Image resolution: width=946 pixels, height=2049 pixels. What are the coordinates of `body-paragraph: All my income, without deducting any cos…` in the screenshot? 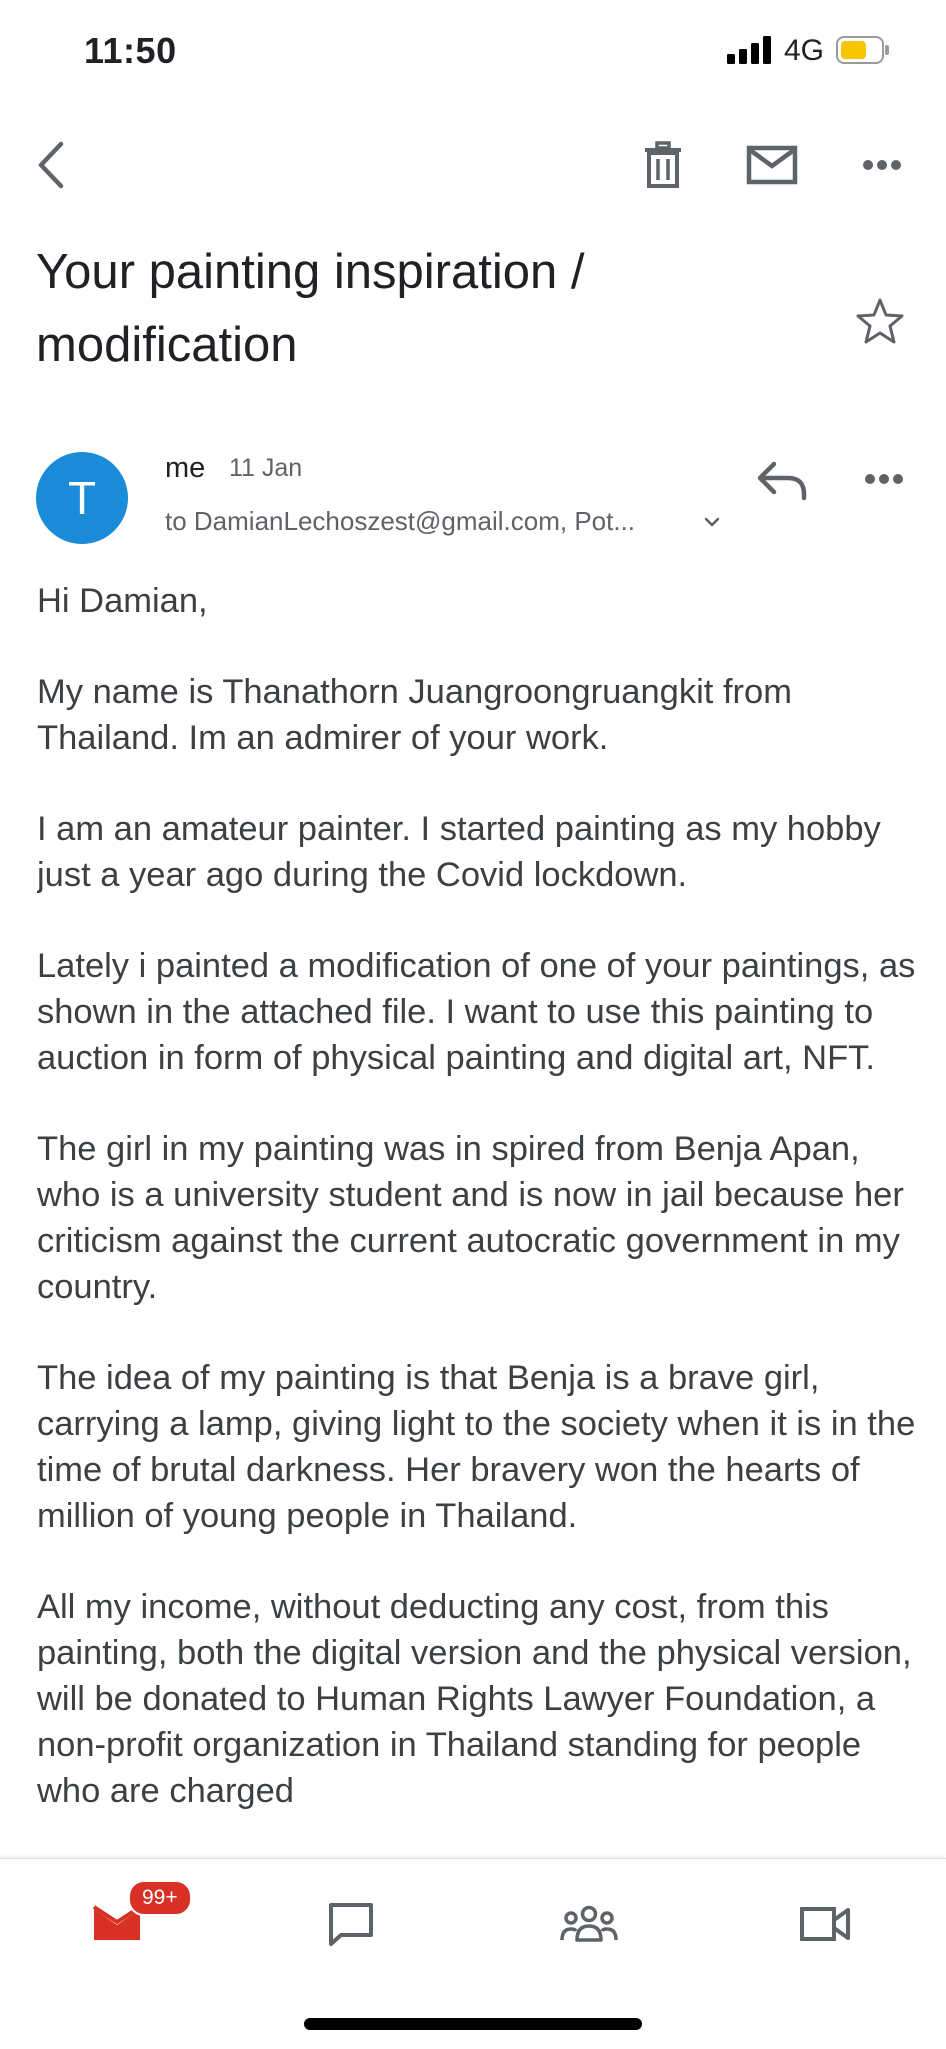 It's located at (474, 1699).